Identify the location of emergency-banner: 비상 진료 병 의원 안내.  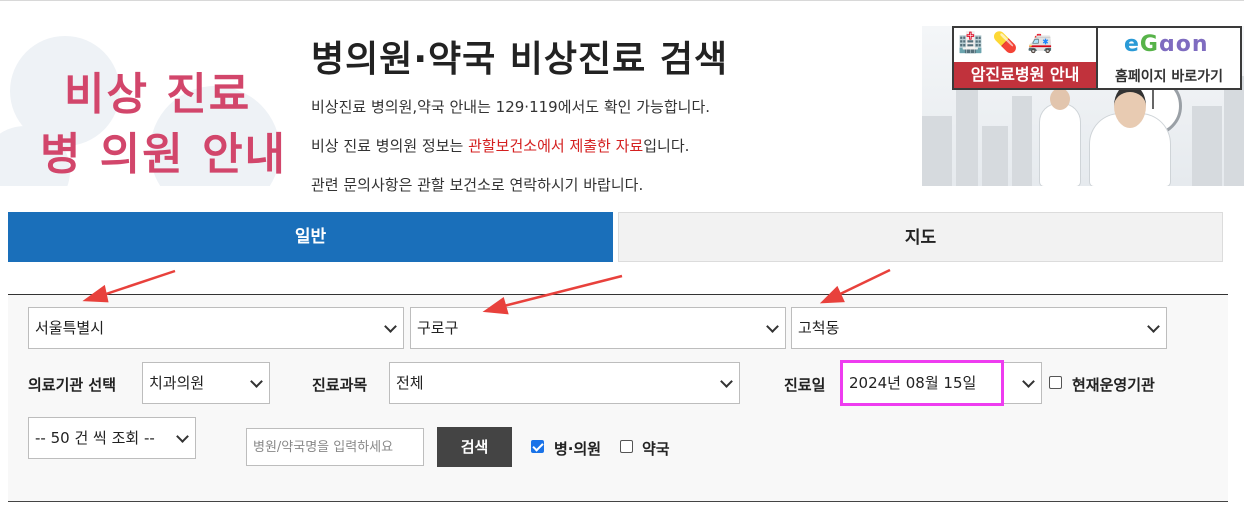
(145, 106).